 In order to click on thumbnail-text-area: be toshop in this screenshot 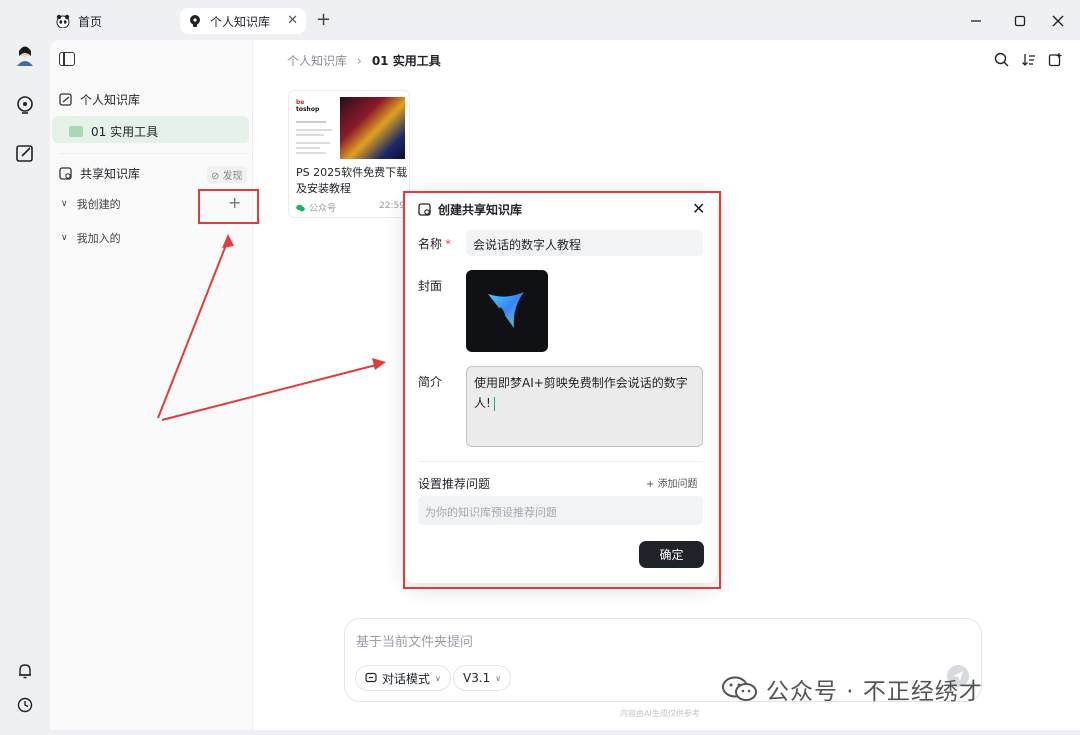, I will do `click(318, 128)`.